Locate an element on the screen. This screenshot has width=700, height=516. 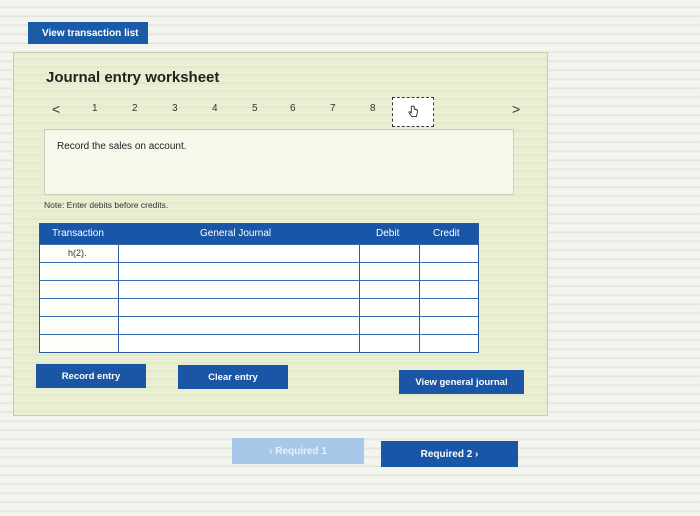
page-3: 3 is located at coordinates (175, 108).